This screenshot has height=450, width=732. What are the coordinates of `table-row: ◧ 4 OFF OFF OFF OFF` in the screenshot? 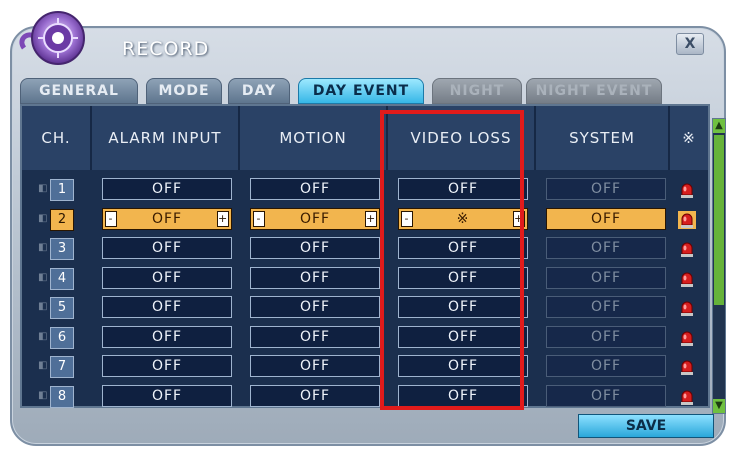 It's located at (365, 279).